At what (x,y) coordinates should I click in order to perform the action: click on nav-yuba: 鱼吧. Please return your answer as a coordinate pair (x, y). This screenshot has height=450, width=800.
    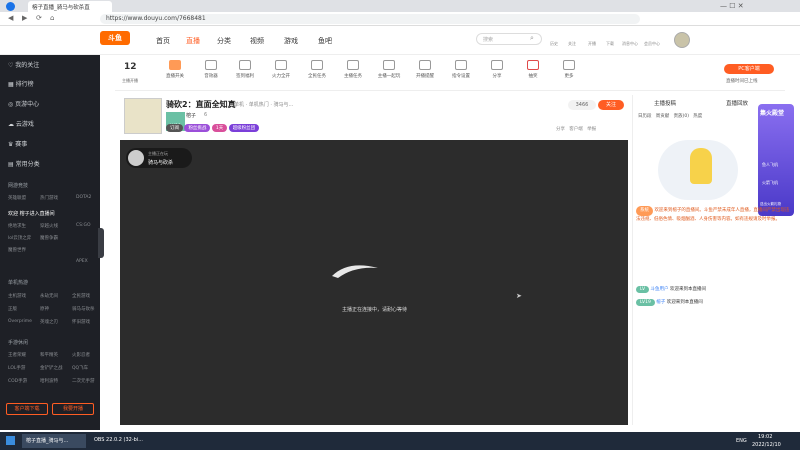
    Looking at the image, I should click on (325, 41).